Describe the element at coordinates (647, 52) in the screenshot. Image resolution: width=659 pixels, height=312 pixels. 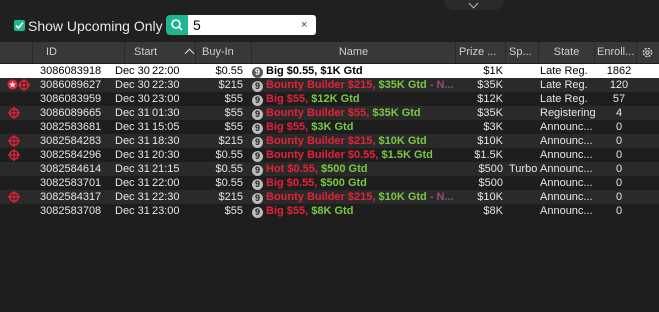
I see `gear-icon` at that location.